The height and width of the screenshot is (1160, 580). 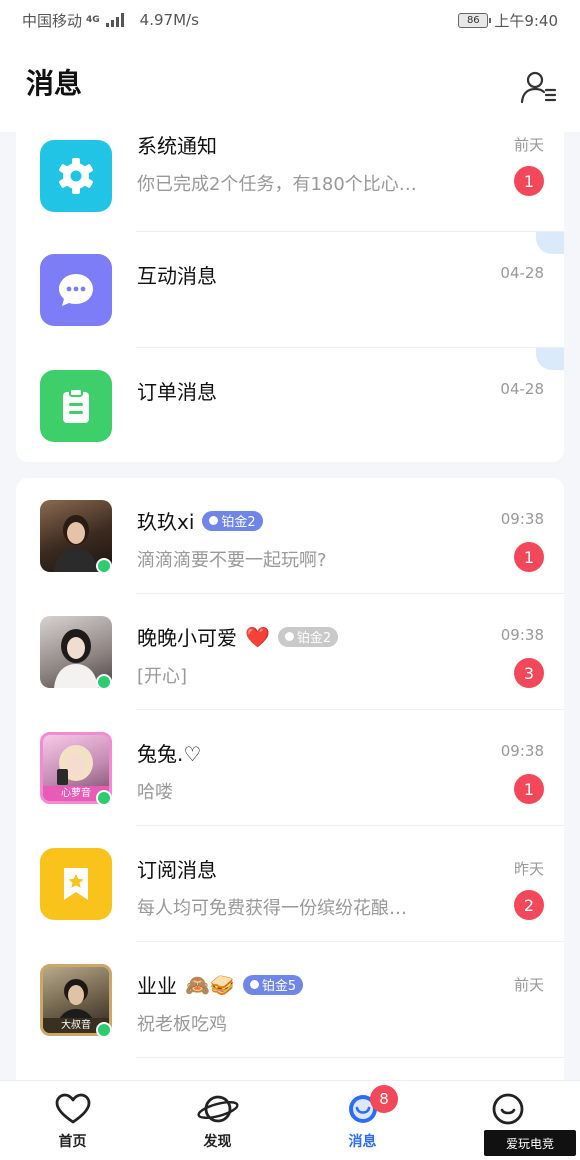 What do you see at coordinates (177, 146) in the screenshot?
I see `row-title: 系统通知` at bounding box center [177, 146].